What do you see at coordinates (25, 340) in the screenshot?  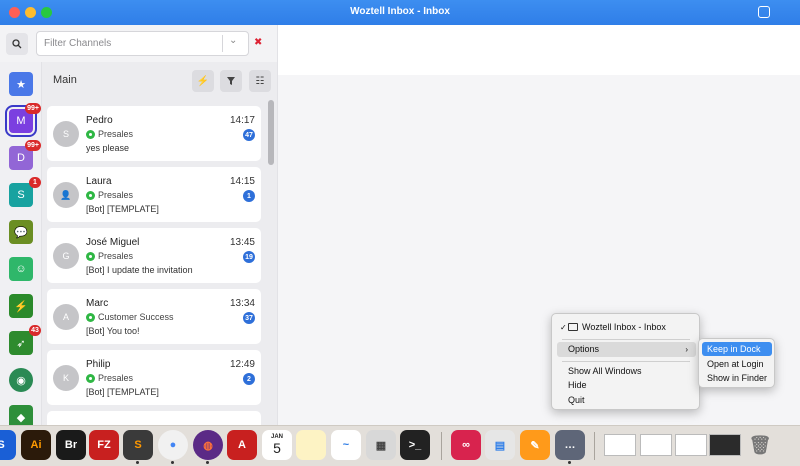 I see `channel-arrow: ➶ 43` at bounding box center [25, 340].